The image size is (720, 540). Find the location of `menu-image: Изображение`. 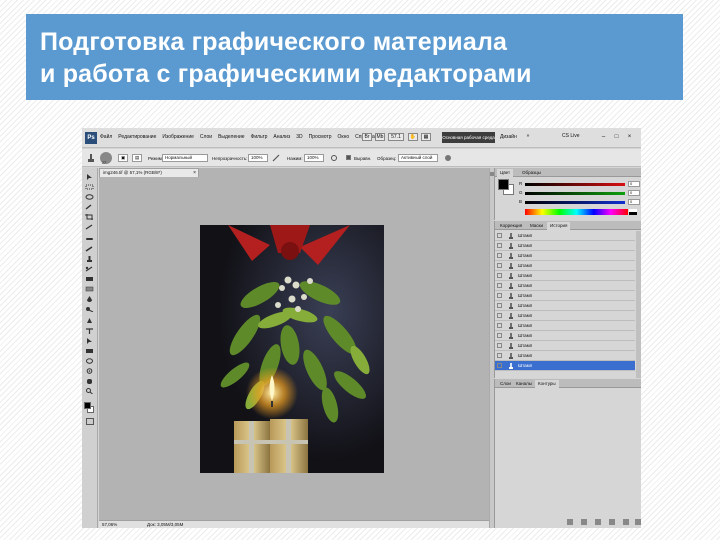

menu-image: Изображение is located at coordinates (178, 137).